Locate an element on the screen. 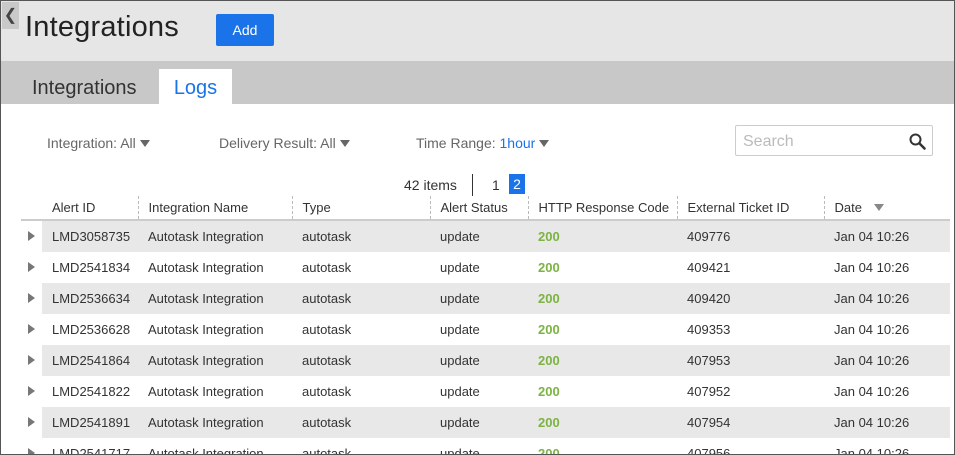 The image size is (955, 455). items-count: 42 items is located at coordinates (430, 185).